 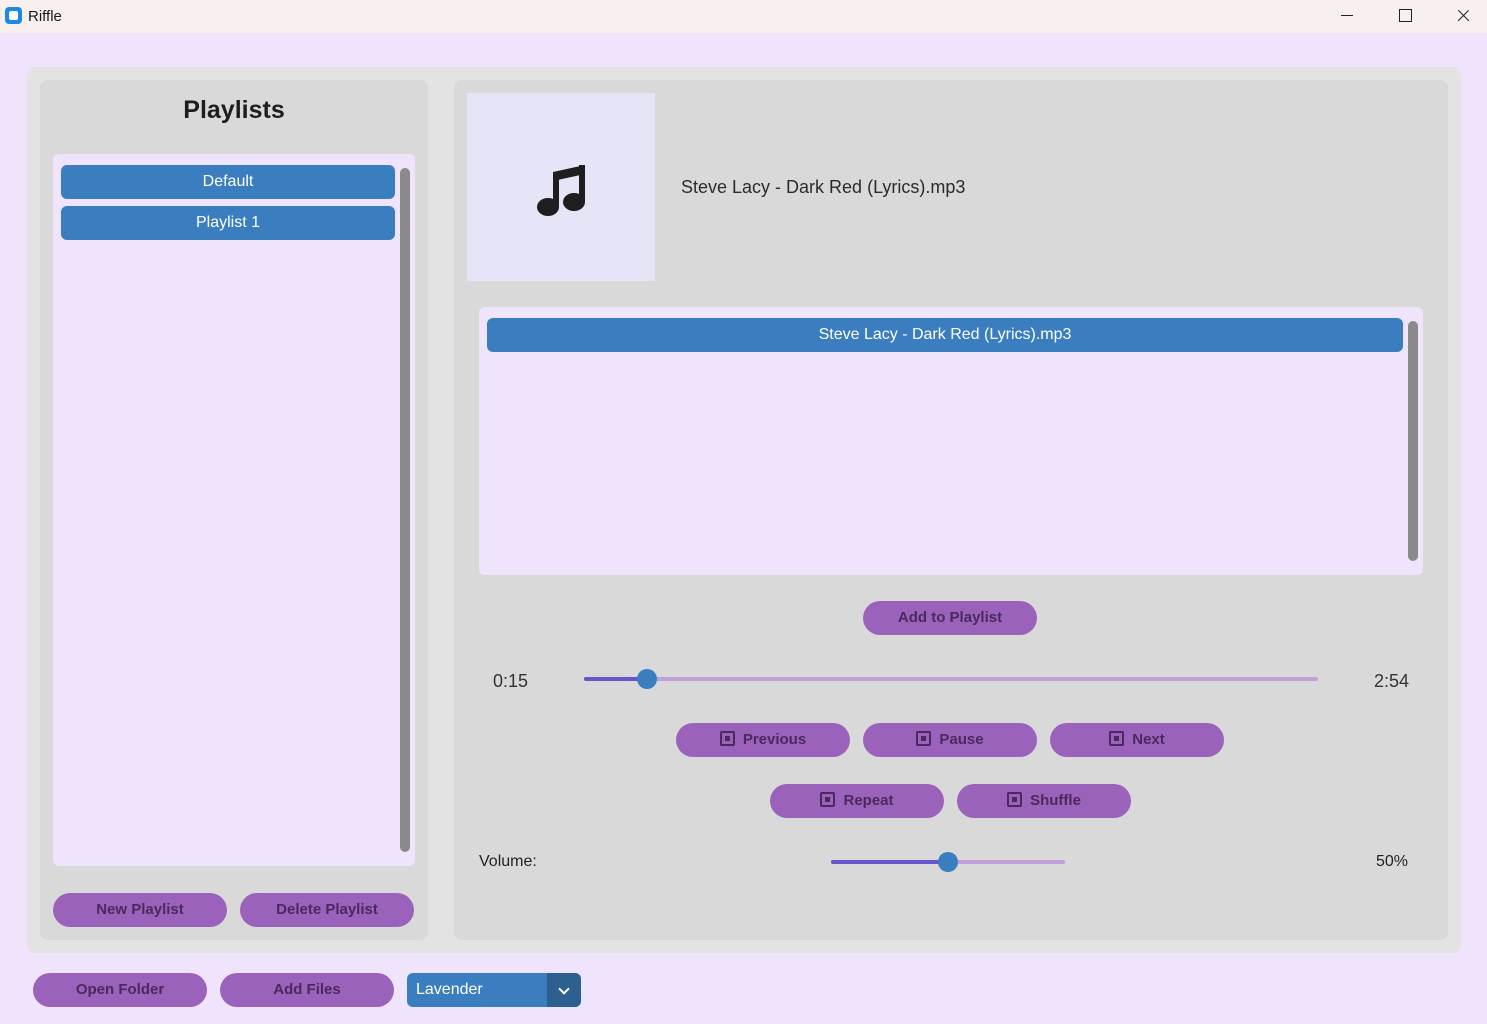 I want to click on volume-slider, so click(x=948, y=862).